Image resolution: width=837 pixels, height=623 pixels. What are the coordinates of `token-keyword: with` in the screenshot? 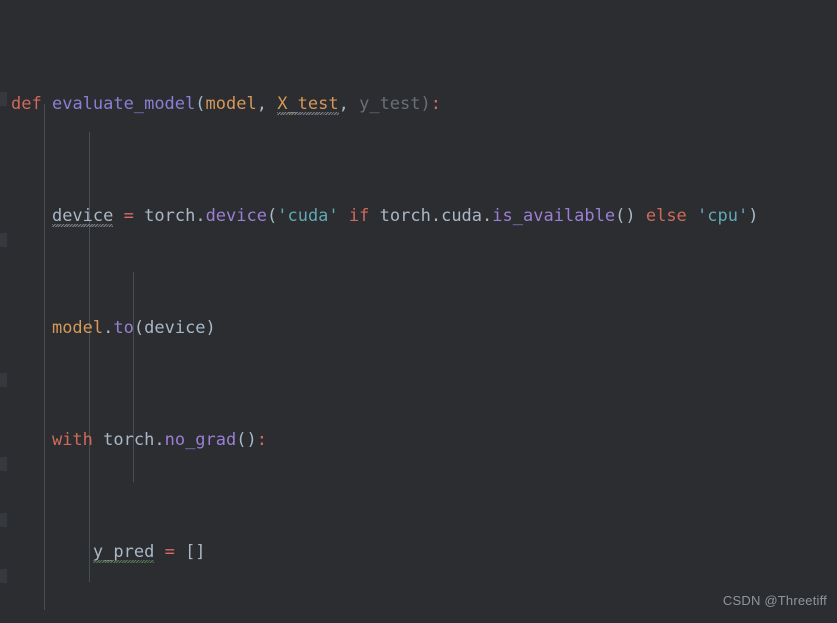 It's located at (72, 440).